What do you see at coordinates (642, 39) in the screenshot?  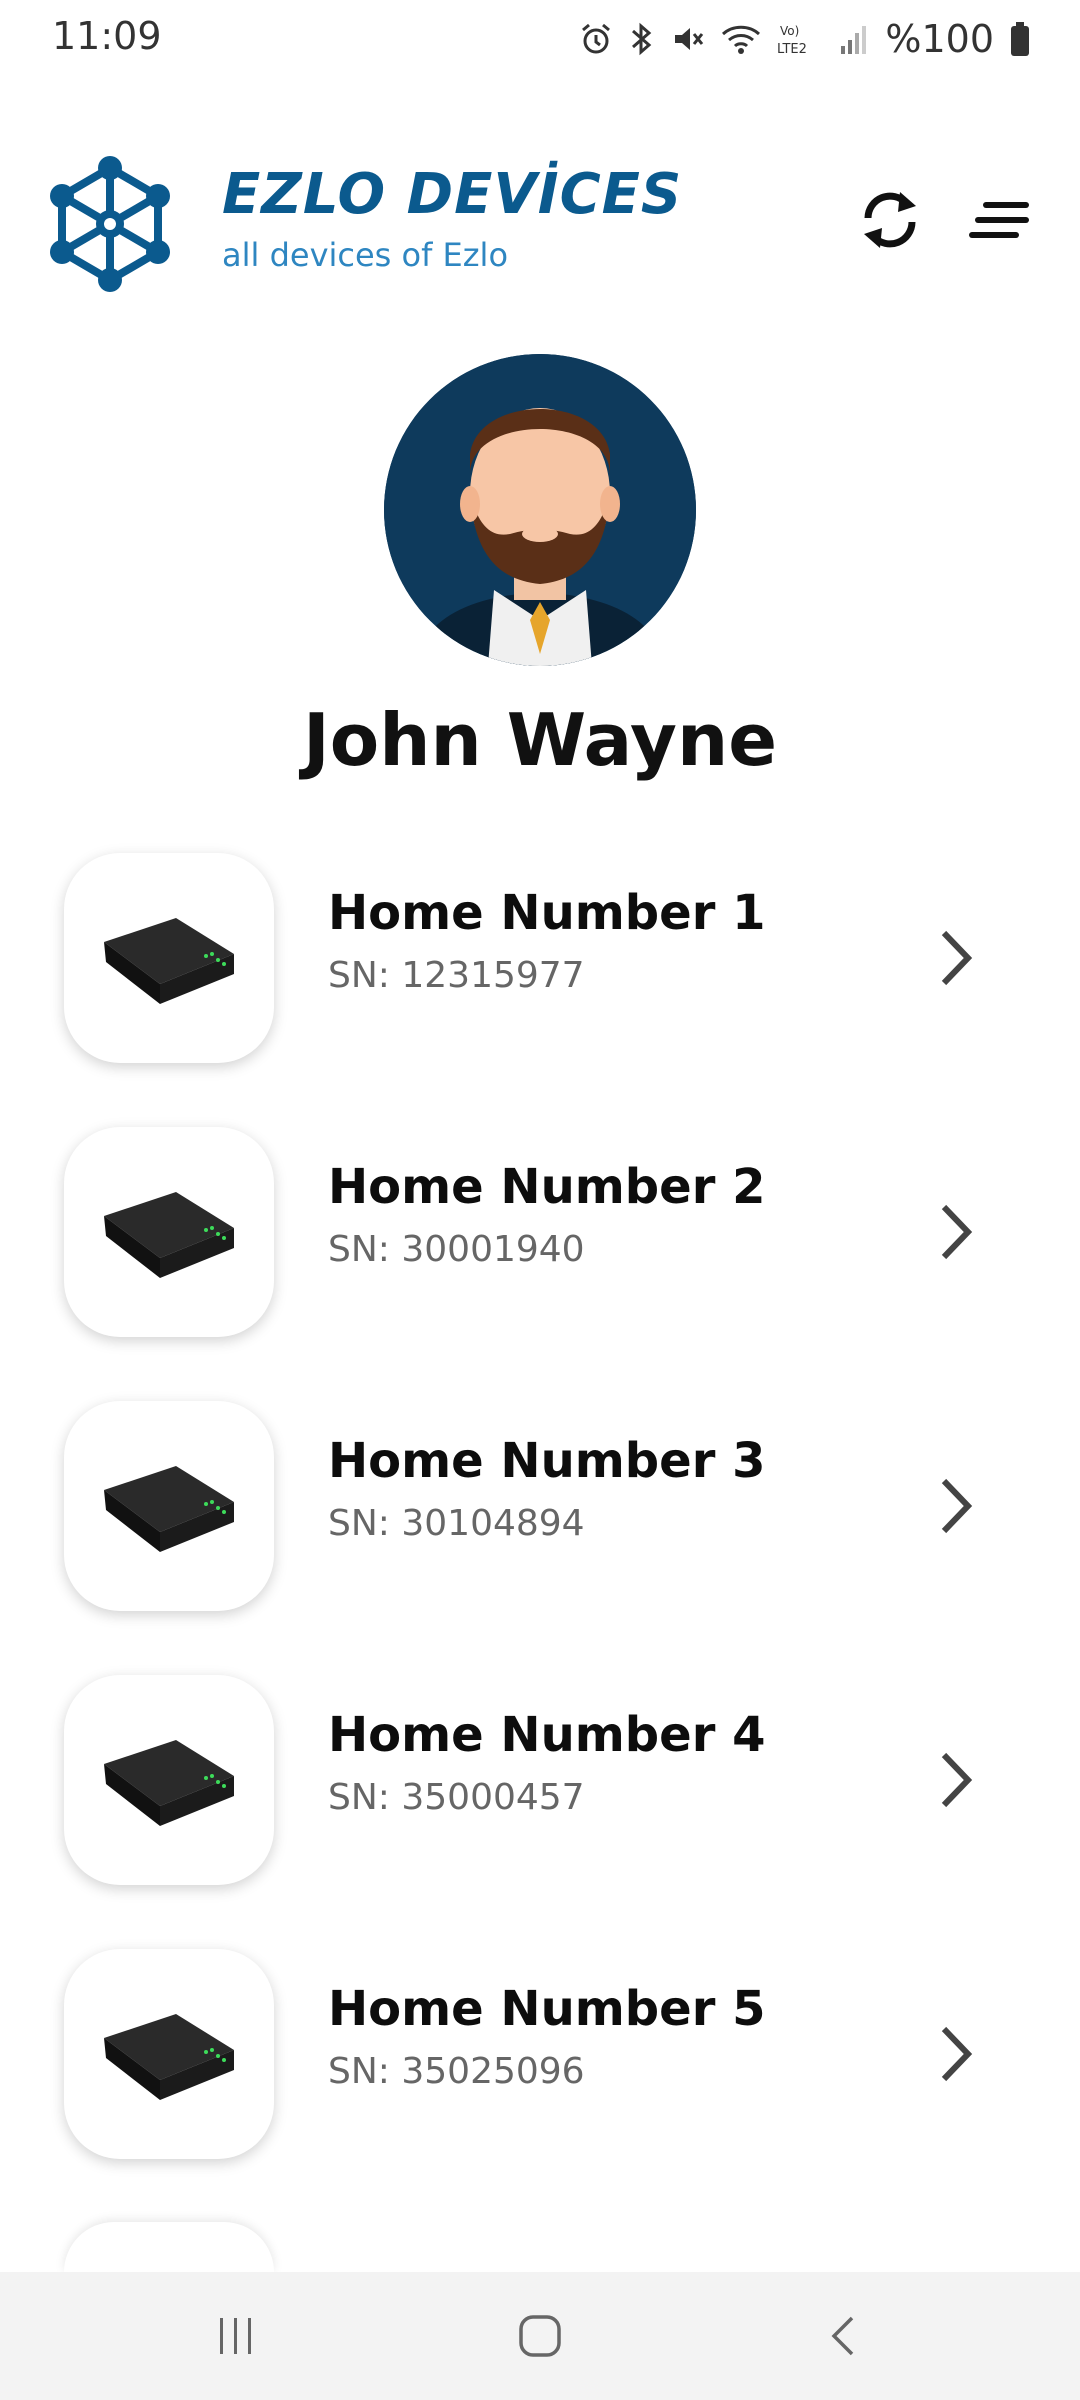 I see `bluetooth-icon` at bounding box center [642, 39].